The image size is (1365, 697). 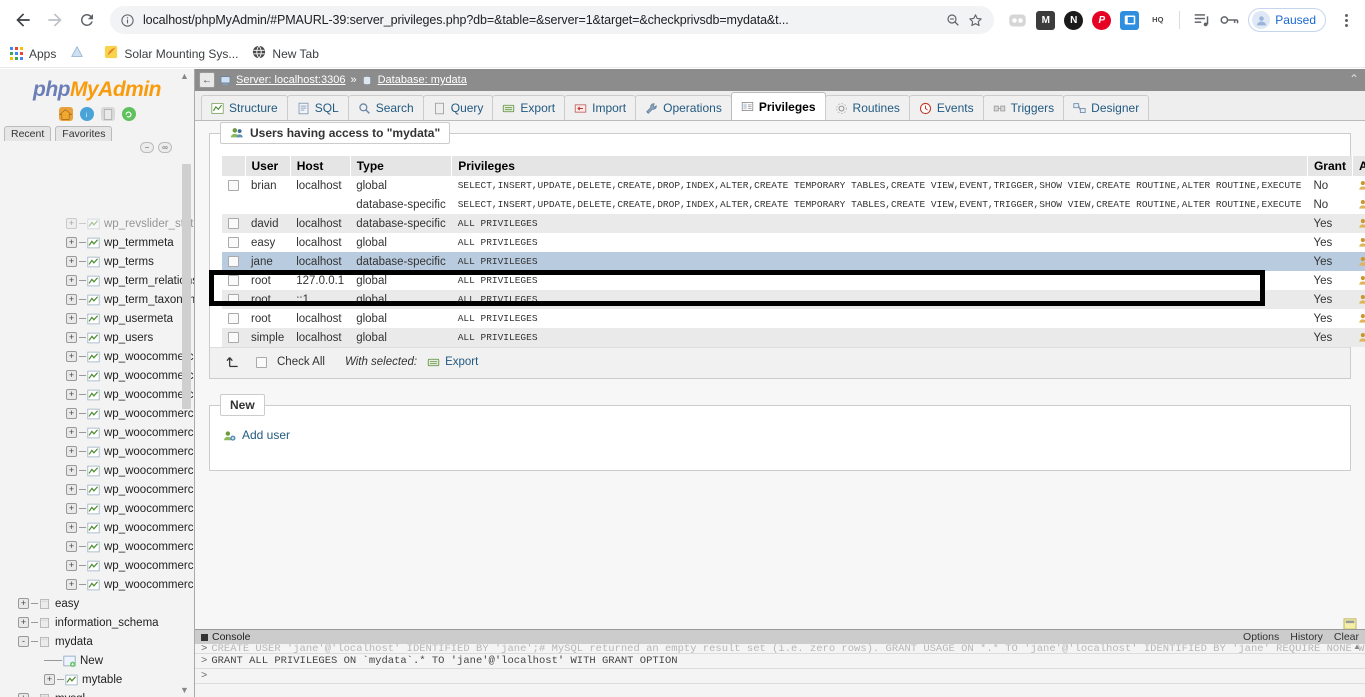 I want to click on phpmyadmin-logo: phpMyAdmin, so click(x=97, y=85).